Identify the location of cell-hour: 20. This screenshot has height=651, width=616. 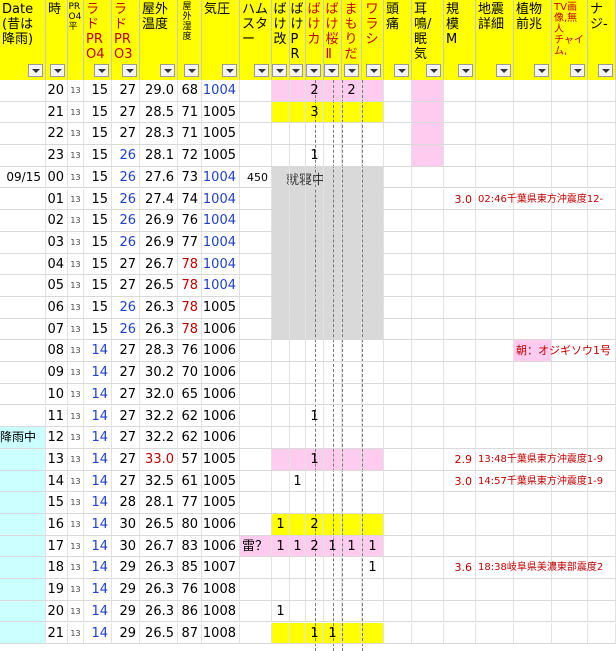
(57, 90).